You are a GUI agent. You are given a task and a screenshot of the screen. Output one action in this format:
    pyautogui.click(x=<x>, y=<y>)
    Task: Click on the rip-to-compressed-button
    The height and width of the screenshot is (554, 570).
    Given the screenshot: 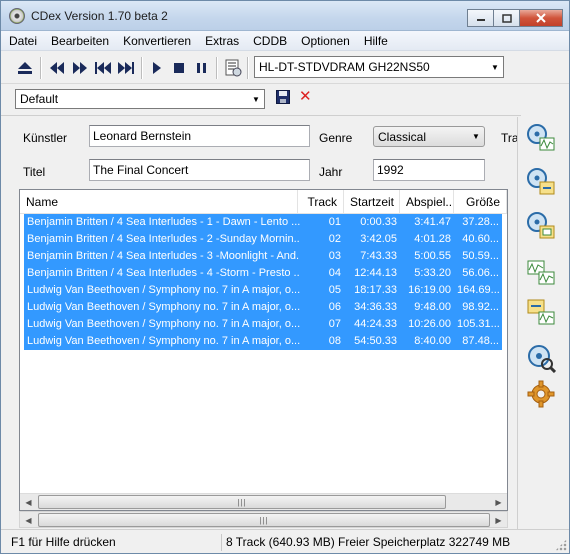 What is the action you would take?
    pyautogui.click(x=541, y=182)
    